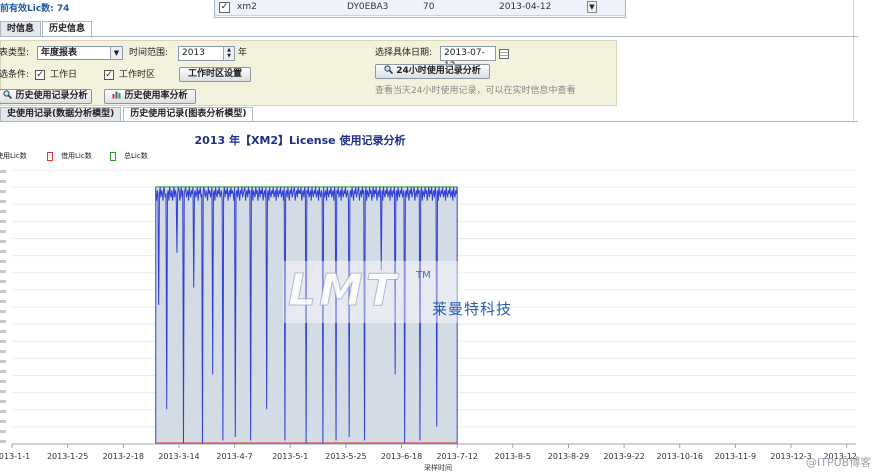  I want to click on report-type-label: 表类型:, so click(15, 53).